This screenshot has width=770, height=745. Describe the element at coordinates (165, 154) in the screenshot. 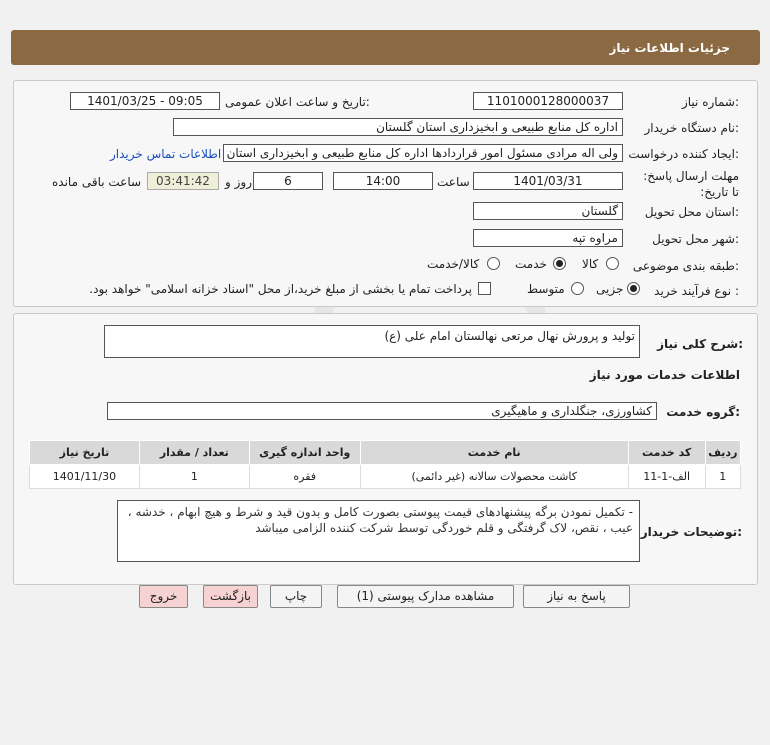

I see `buyer-contact-link: اطلاعات تماس خریدار` at that location.